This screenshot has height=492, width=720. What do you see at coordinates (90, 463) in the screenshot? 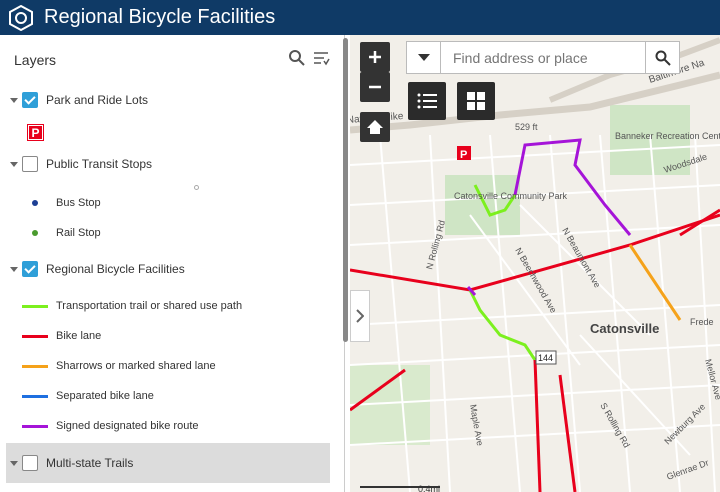
I see `layer-label: Multi-state Trails` at bounding box center [90, 463].